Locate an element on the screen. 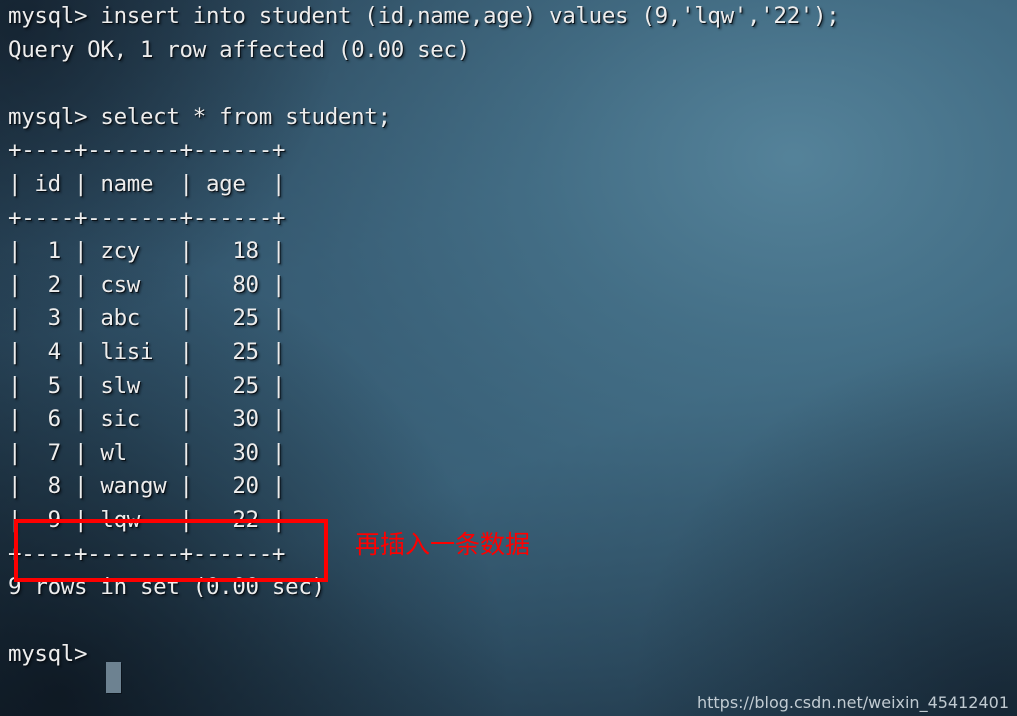 The image size is (1017, 716). text-cursor is located at coordinates (113, 677).